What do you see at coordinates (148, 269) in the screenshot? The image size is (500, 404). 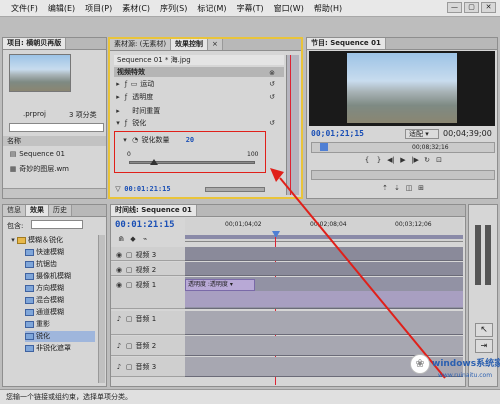 I see `track-header-video2: ◉ ▢ 视频 2` at bounding box center [148, 269].